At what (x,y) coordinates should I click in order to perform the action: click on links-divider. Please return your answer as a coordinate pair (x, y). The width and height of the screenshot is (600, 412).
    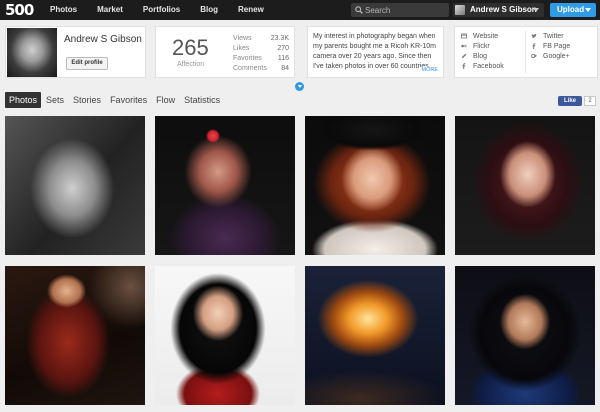
    Looking at the image, I should click on (525, 52).